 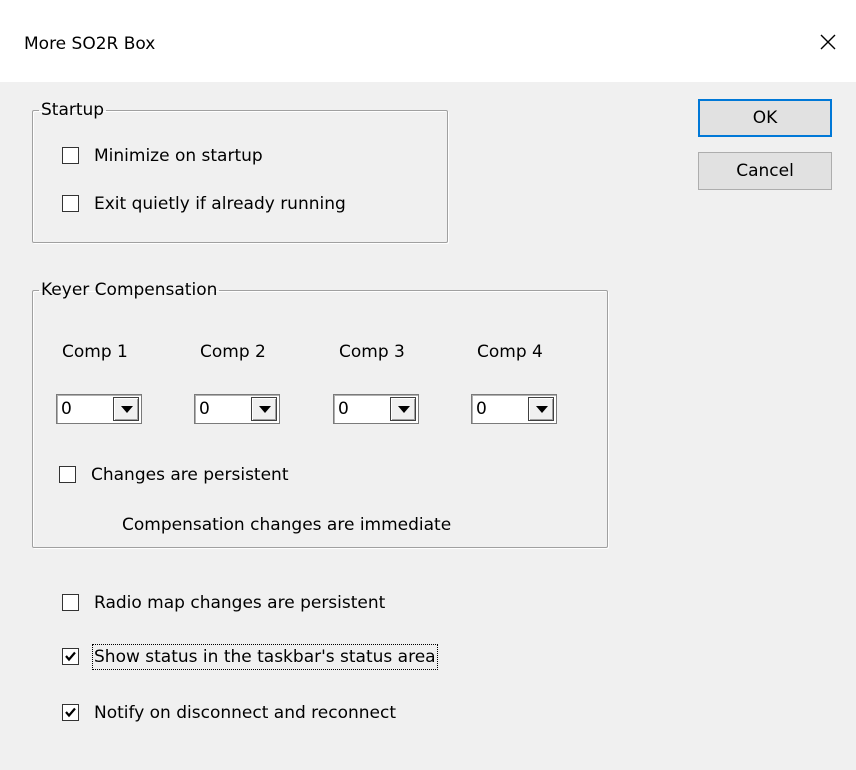 What do you see at coordinates (73, 110) in the screenshot?
I see `startup-group-label: Startup` at bounding box center [73, 110].